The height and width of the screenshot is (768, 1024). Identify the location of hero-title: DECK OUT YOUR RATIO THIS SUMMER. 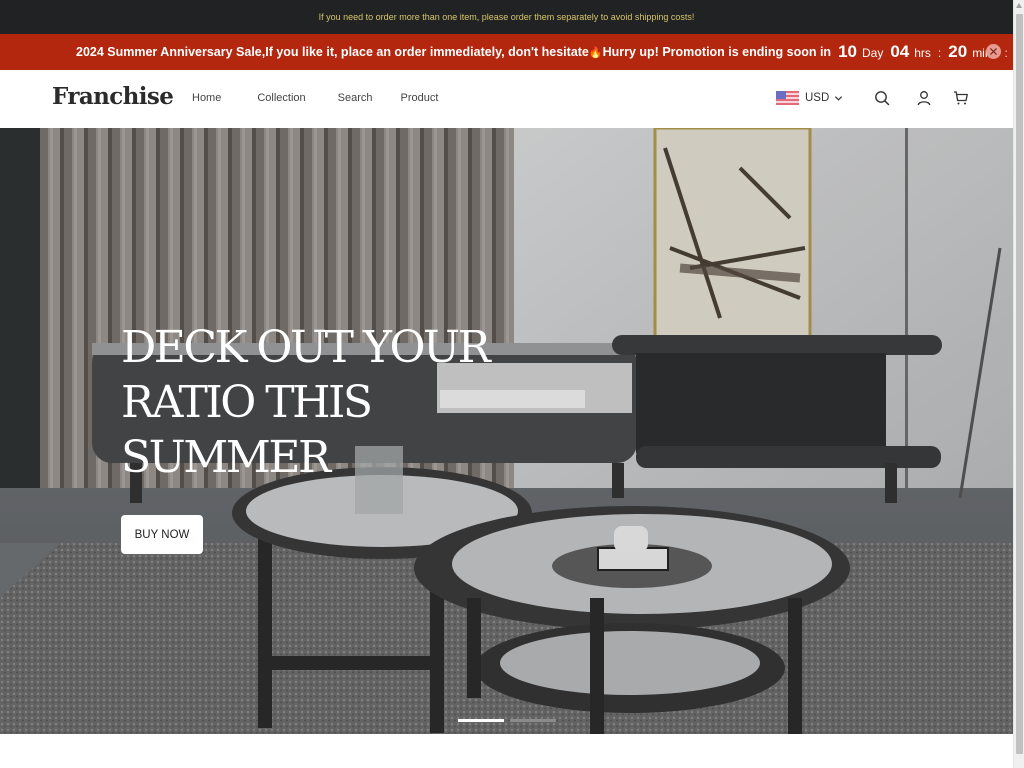
(306, 402).